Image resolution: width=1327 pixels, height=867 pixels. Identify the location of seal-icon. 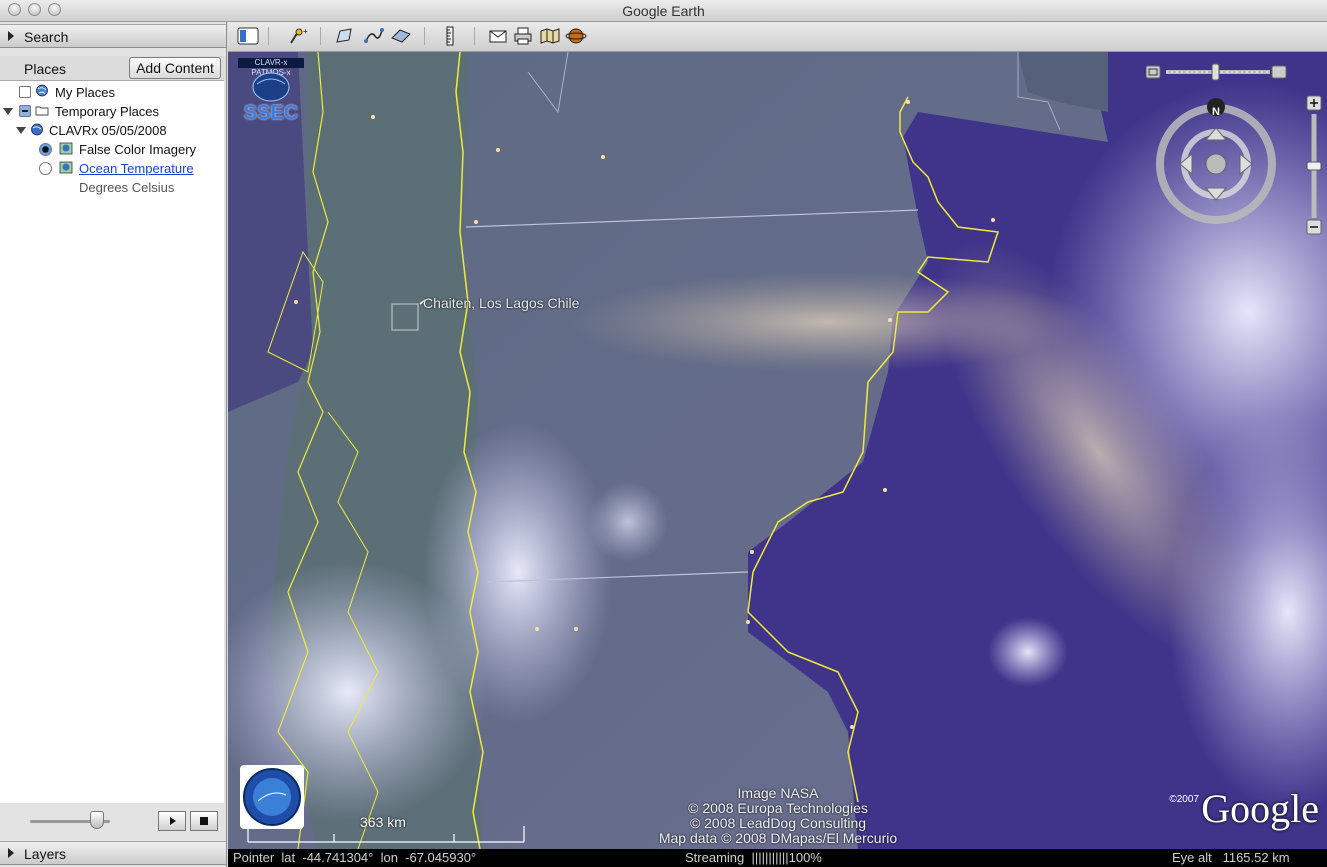
(272, 797).